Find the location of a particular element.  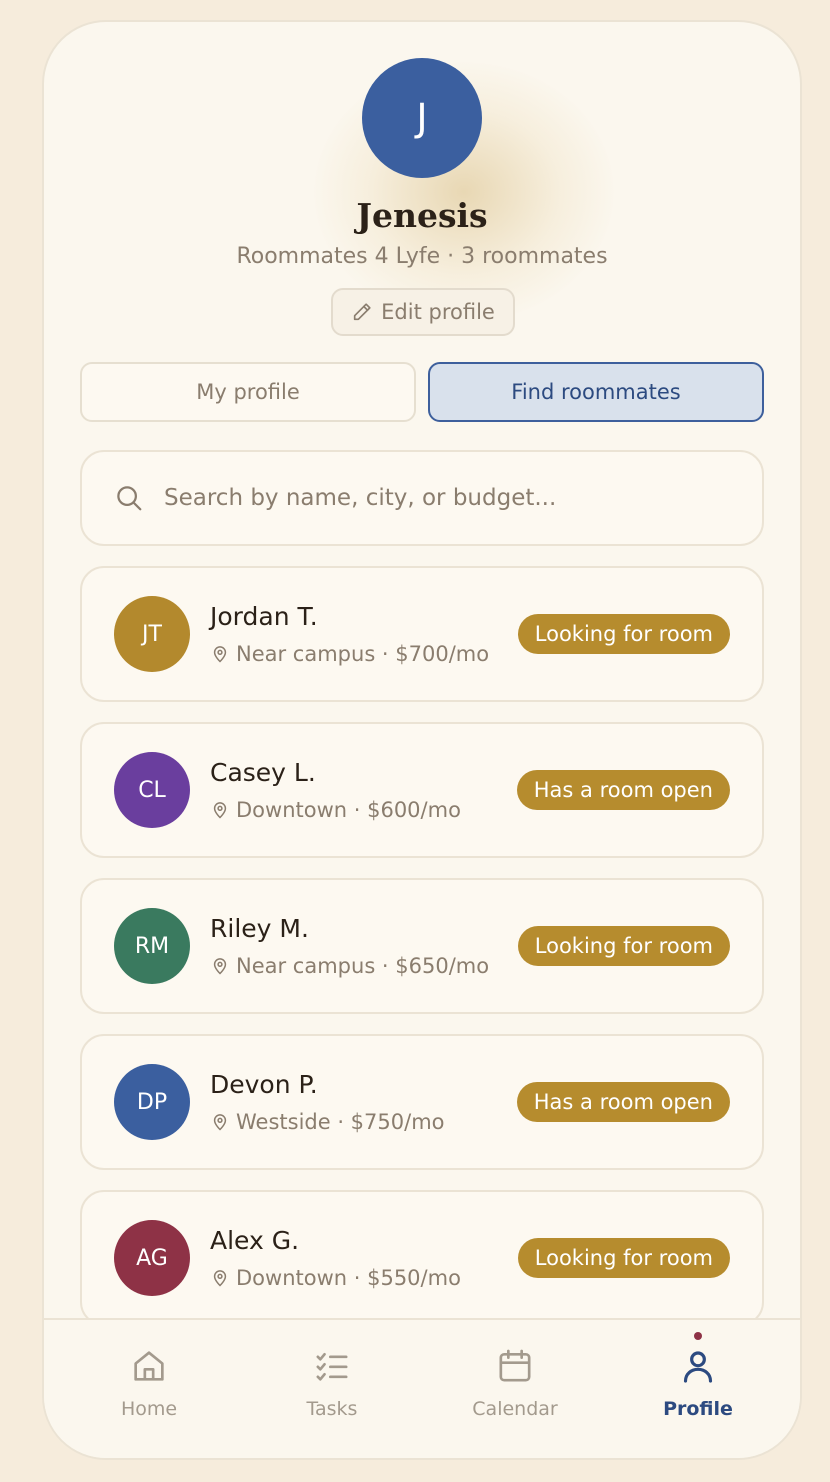

roommate-meta: Downtown · $600/mo is located at coordinates (335, 810).